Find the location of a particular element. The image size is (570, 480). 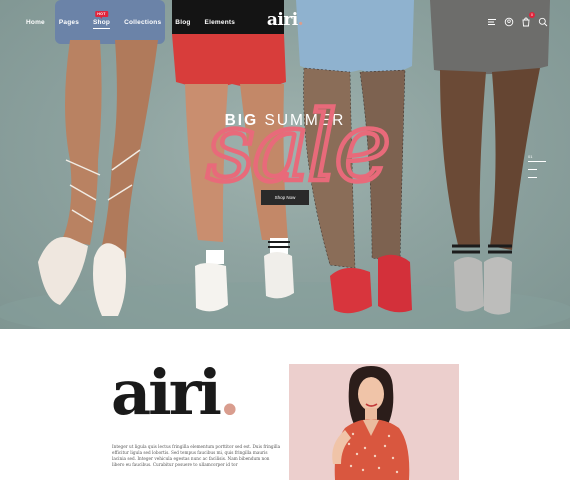

model-photo is located at coordinates (374, 422).